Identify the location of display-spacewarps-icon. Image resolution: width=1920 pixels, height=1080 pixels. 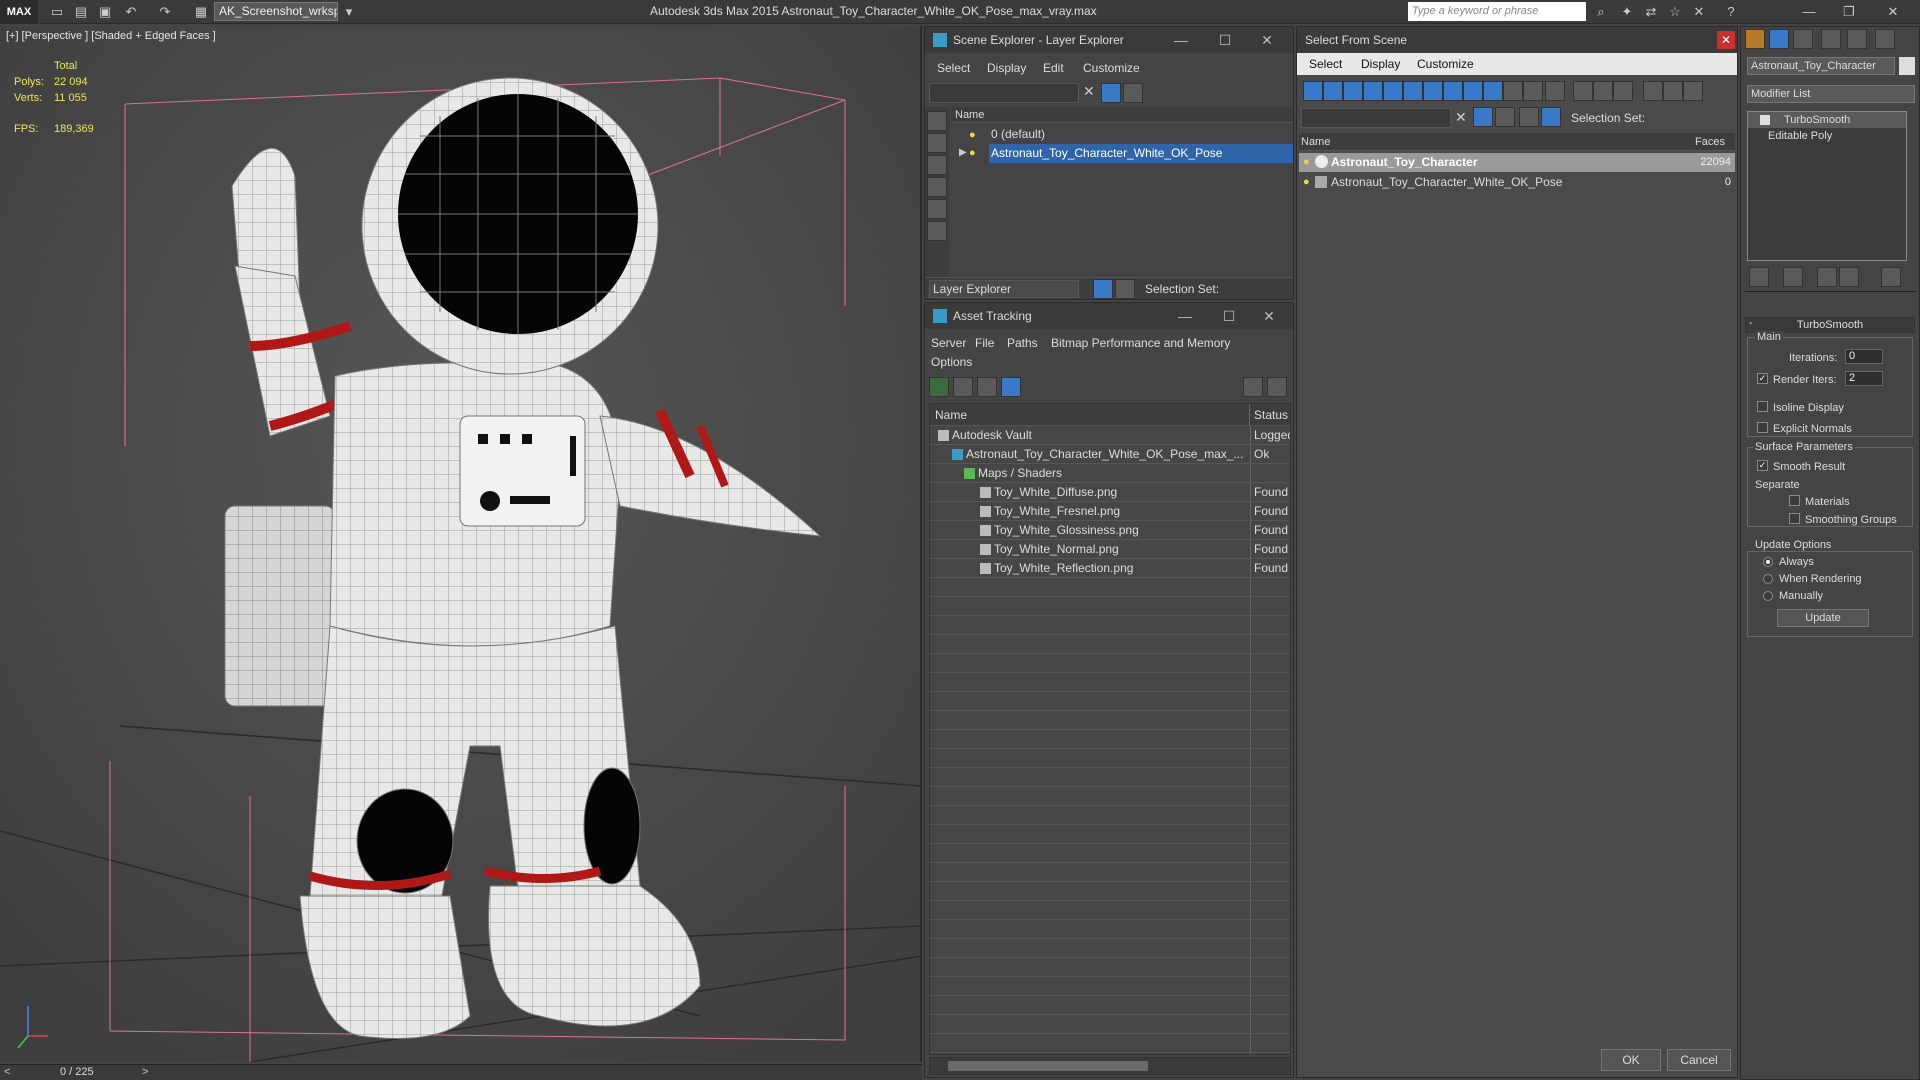
(1413, 91).